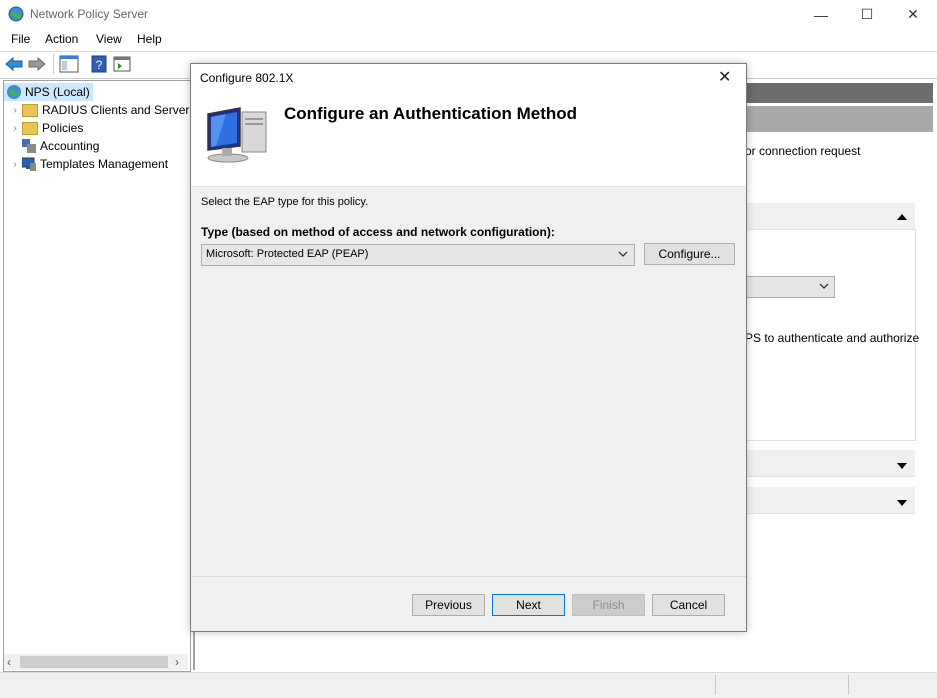  I want to click on help-icon: ?, so click(99, 65).